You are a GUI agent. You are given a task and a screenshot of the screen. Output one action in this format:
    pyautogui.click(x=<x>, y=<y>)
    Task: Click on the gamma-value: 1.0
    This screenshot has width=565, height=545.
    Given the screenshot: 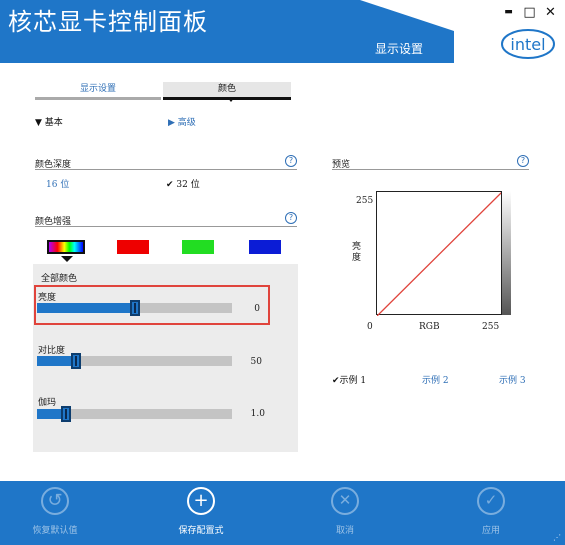 What is the action you would take?
    pyautogui.click(x=257, y=414)
    